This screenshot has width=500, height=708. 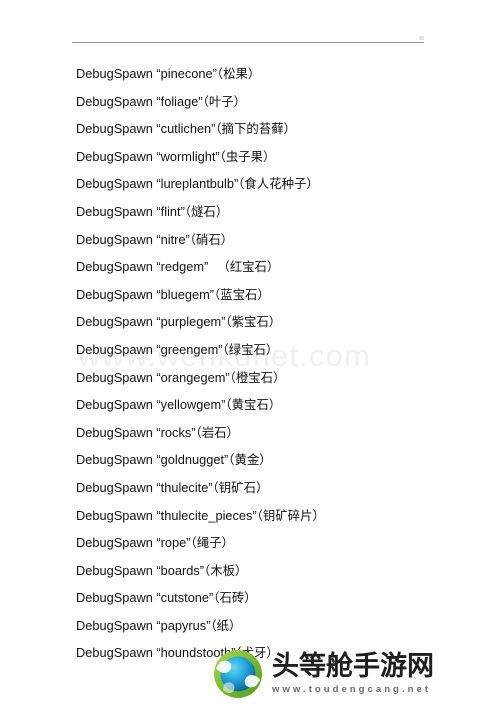 I want to click on command-entity-id: “papyrus”, so click(x=183, y=625).